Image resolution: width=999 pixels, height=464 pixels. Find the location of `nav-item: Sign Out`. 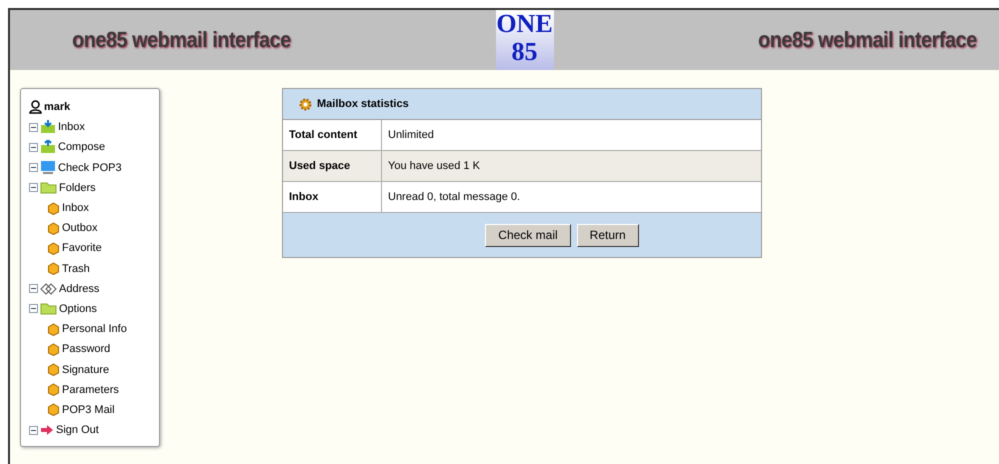

nav-item: Sign Out is located at coordinates (77, 430).